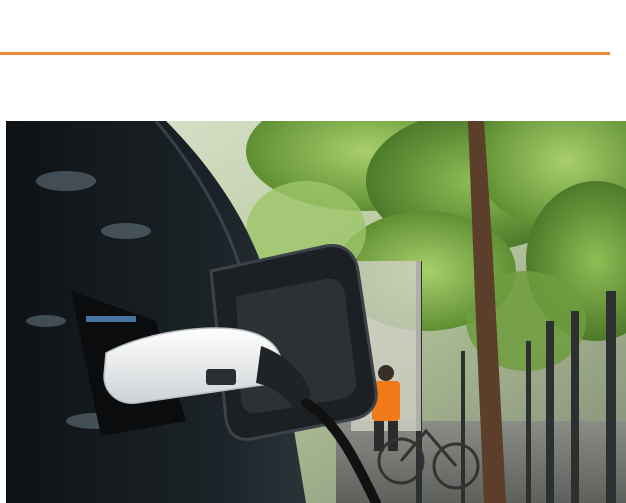  What do you see at coordinates (111, 319) in the screenshot?
I see `socket-led` at bounding box center [111, 319].